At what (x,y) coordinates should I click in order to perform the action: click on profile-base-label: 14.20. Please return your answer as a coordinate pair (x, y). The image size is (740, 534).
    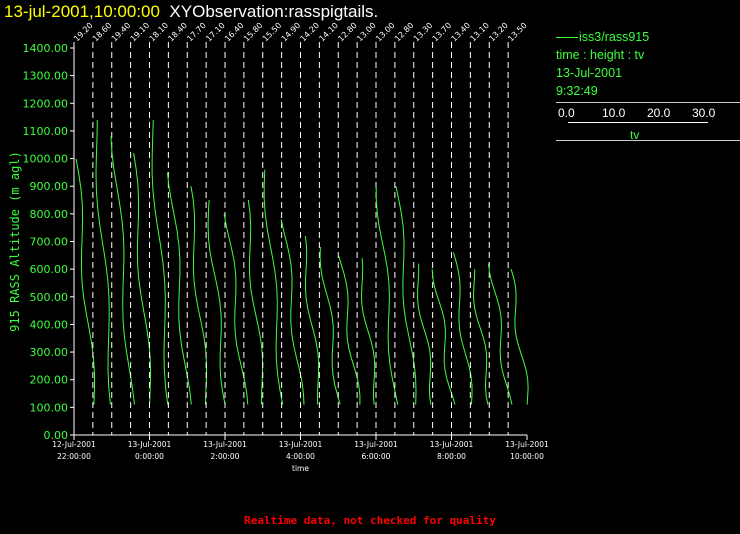
    Looking at the image, I should click on (310, 32).